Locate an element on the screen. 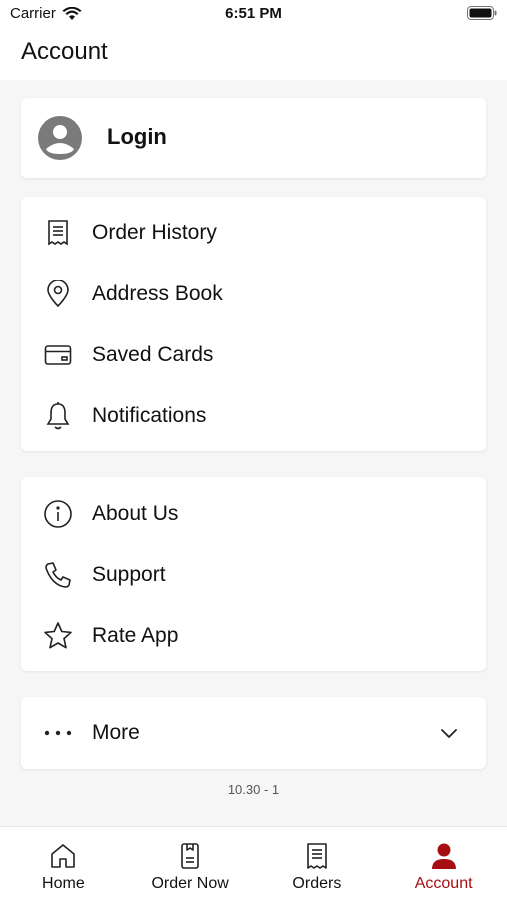 Image resolution: width=507 pixels, height=901 pixels. battery-icon is located at coordinates (482, 13).